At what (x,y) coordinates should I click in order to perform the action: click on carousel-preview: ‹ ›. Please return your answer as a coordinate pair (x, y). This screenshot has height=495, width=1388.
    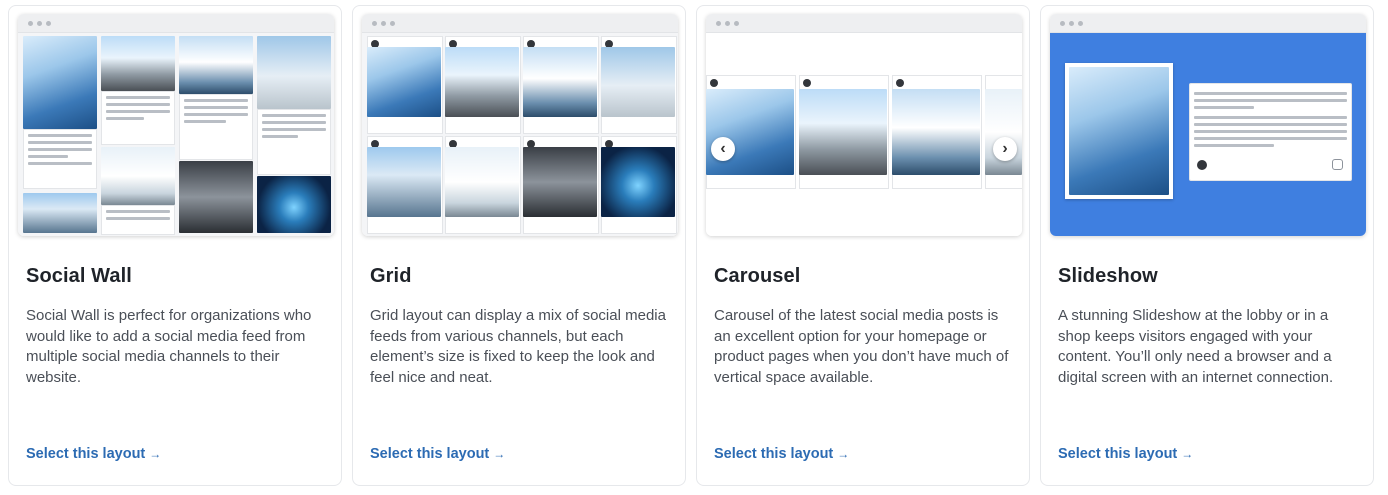
    Looking at the image, I should click on (864, 125).